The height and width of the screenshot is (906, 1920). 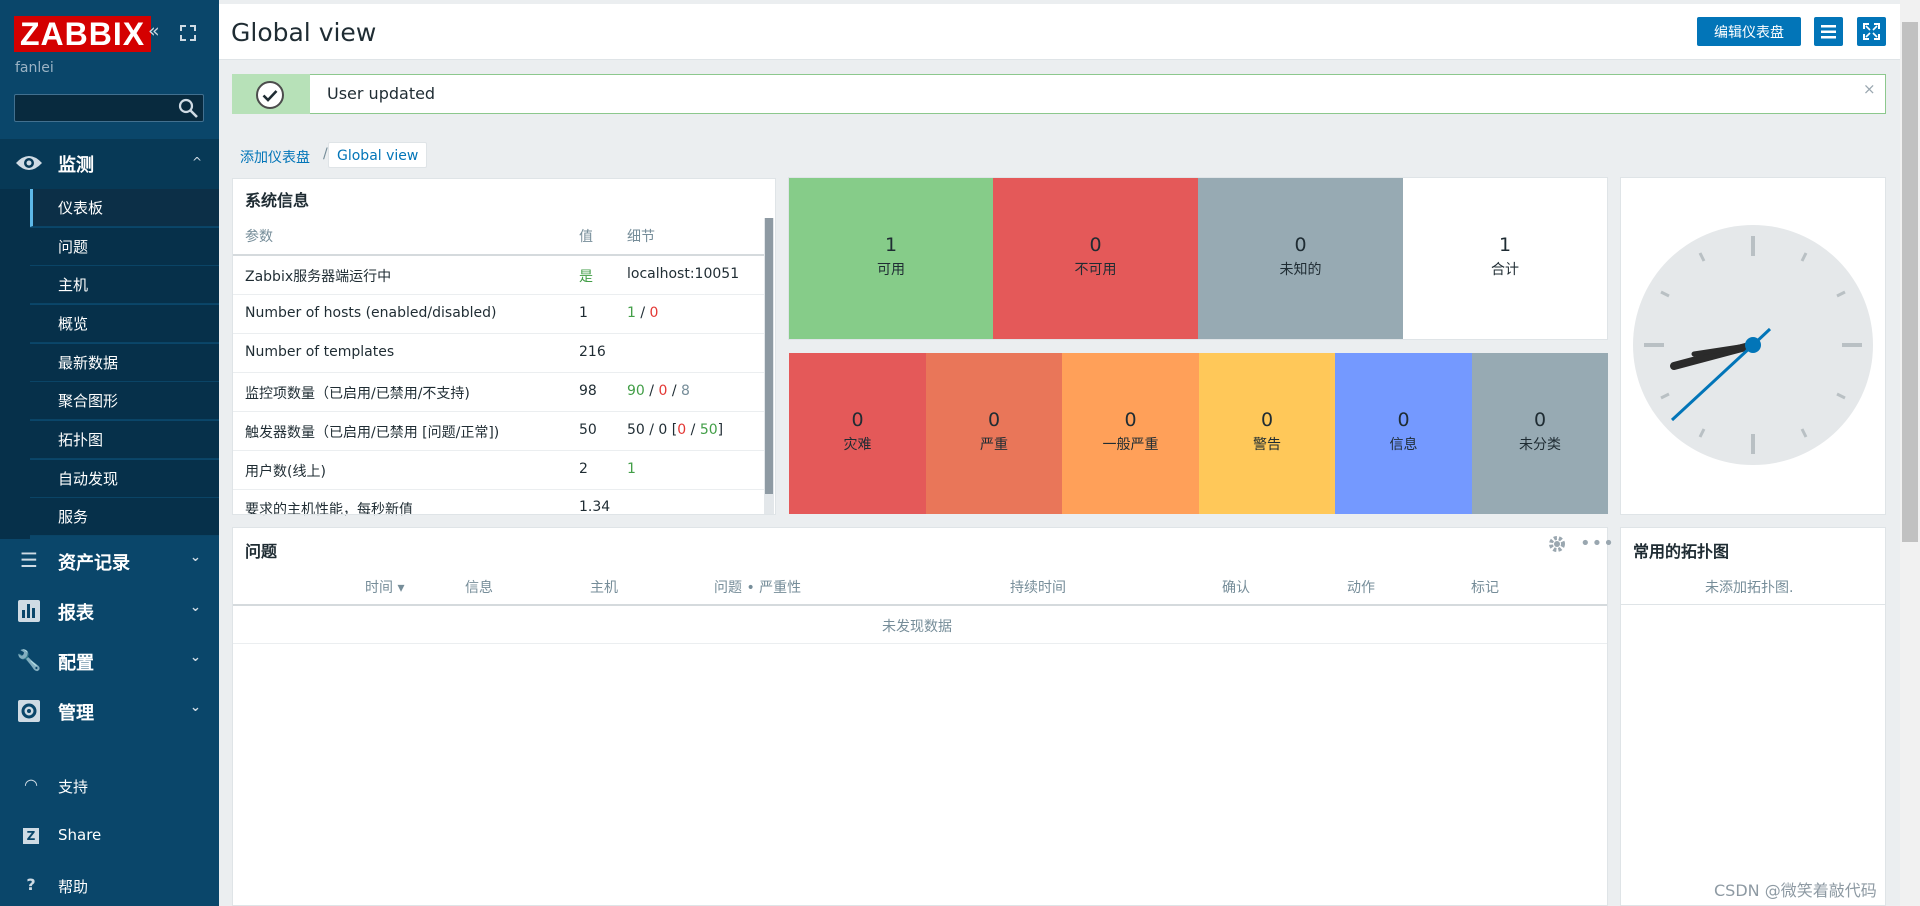 What do you see at coordinates (1749, 31) in the screenshot?
I see `edit-dashboard-button: 编辑仪表盘` at bounding box center [1749, 31].